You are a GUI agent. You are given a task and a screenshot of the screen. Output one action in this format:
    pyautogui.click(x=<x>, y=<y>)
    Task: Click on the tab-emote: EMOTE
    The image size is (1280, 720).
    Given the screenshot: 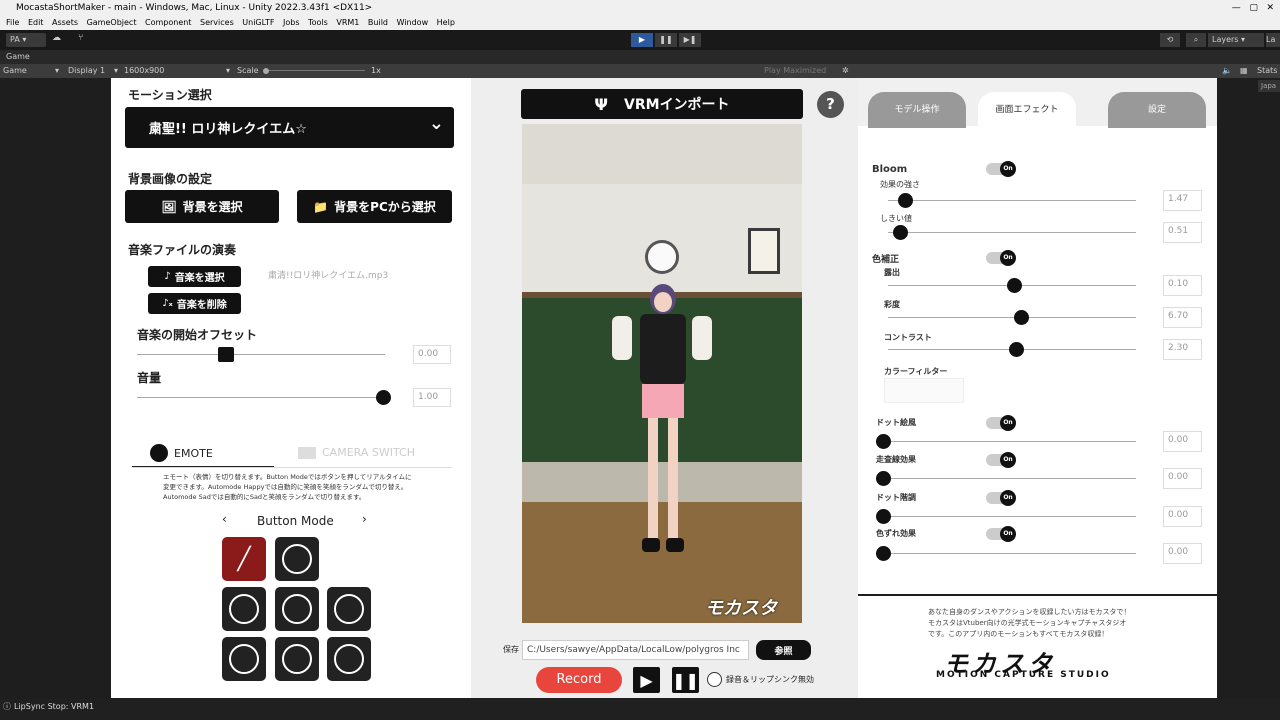 What is the action you would take?
    pyautogui.click(x=181, y=453)
    